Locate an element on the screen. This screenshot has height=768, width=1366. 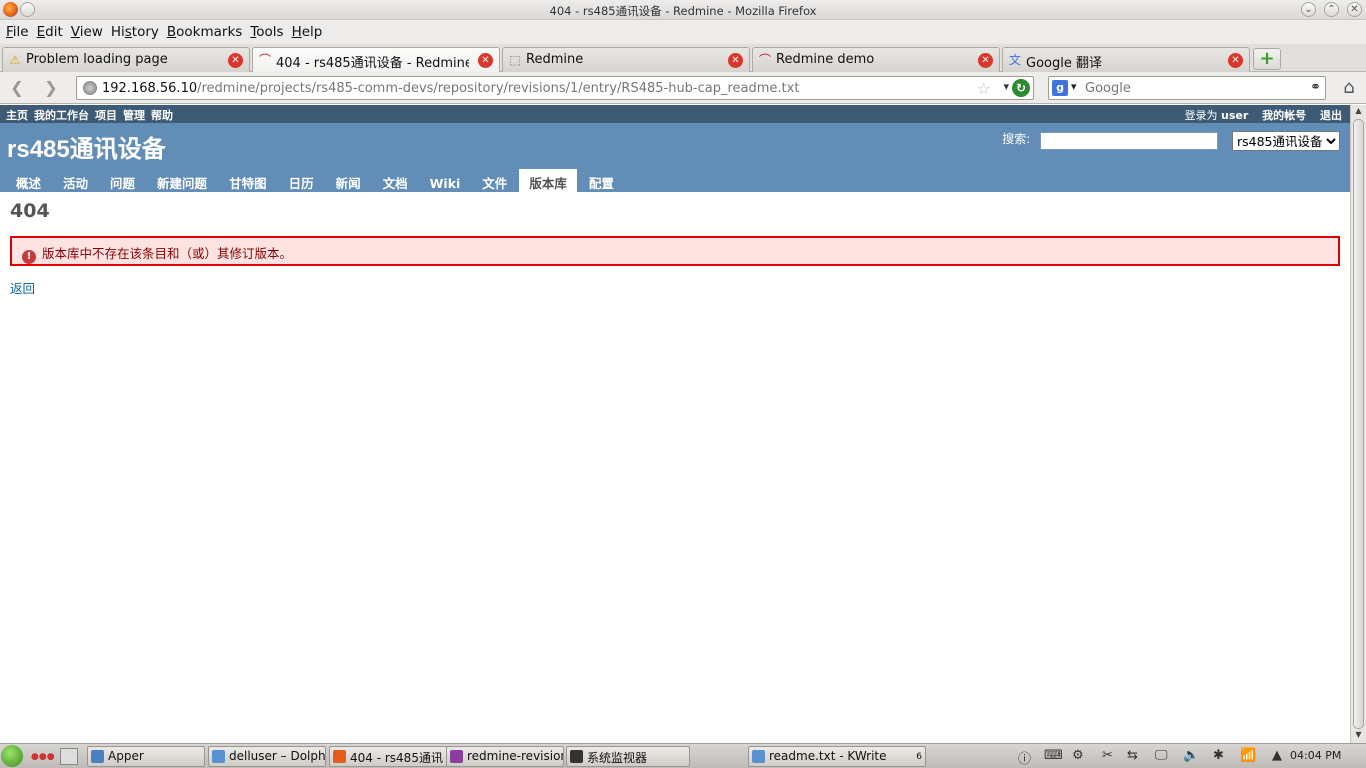
main-content: 404 ! 版本库中不存在该条目和（或）其修订版本。 返回 is located at coordinates (675, 248).